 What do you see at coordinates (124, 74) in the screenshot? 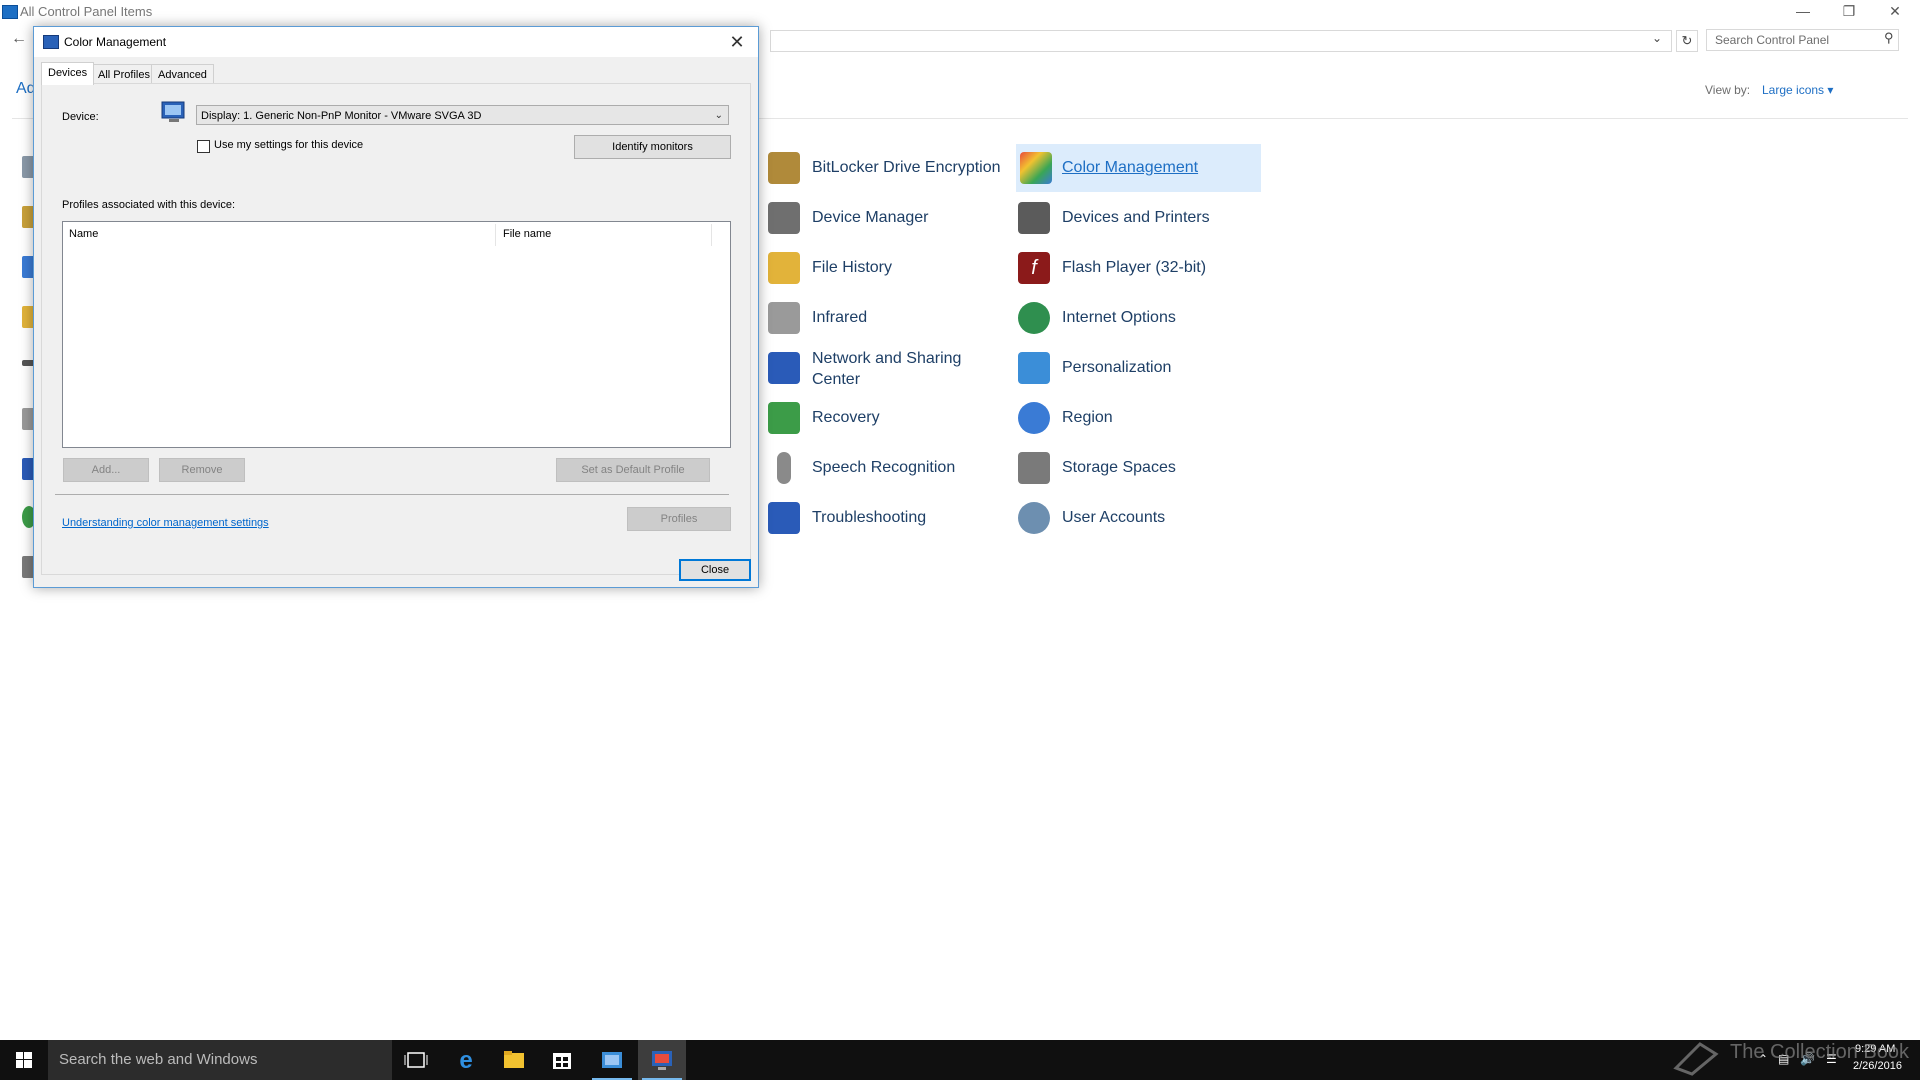
I see `tab-all-profiles: All Profiles` at bounding box center [124, 74].